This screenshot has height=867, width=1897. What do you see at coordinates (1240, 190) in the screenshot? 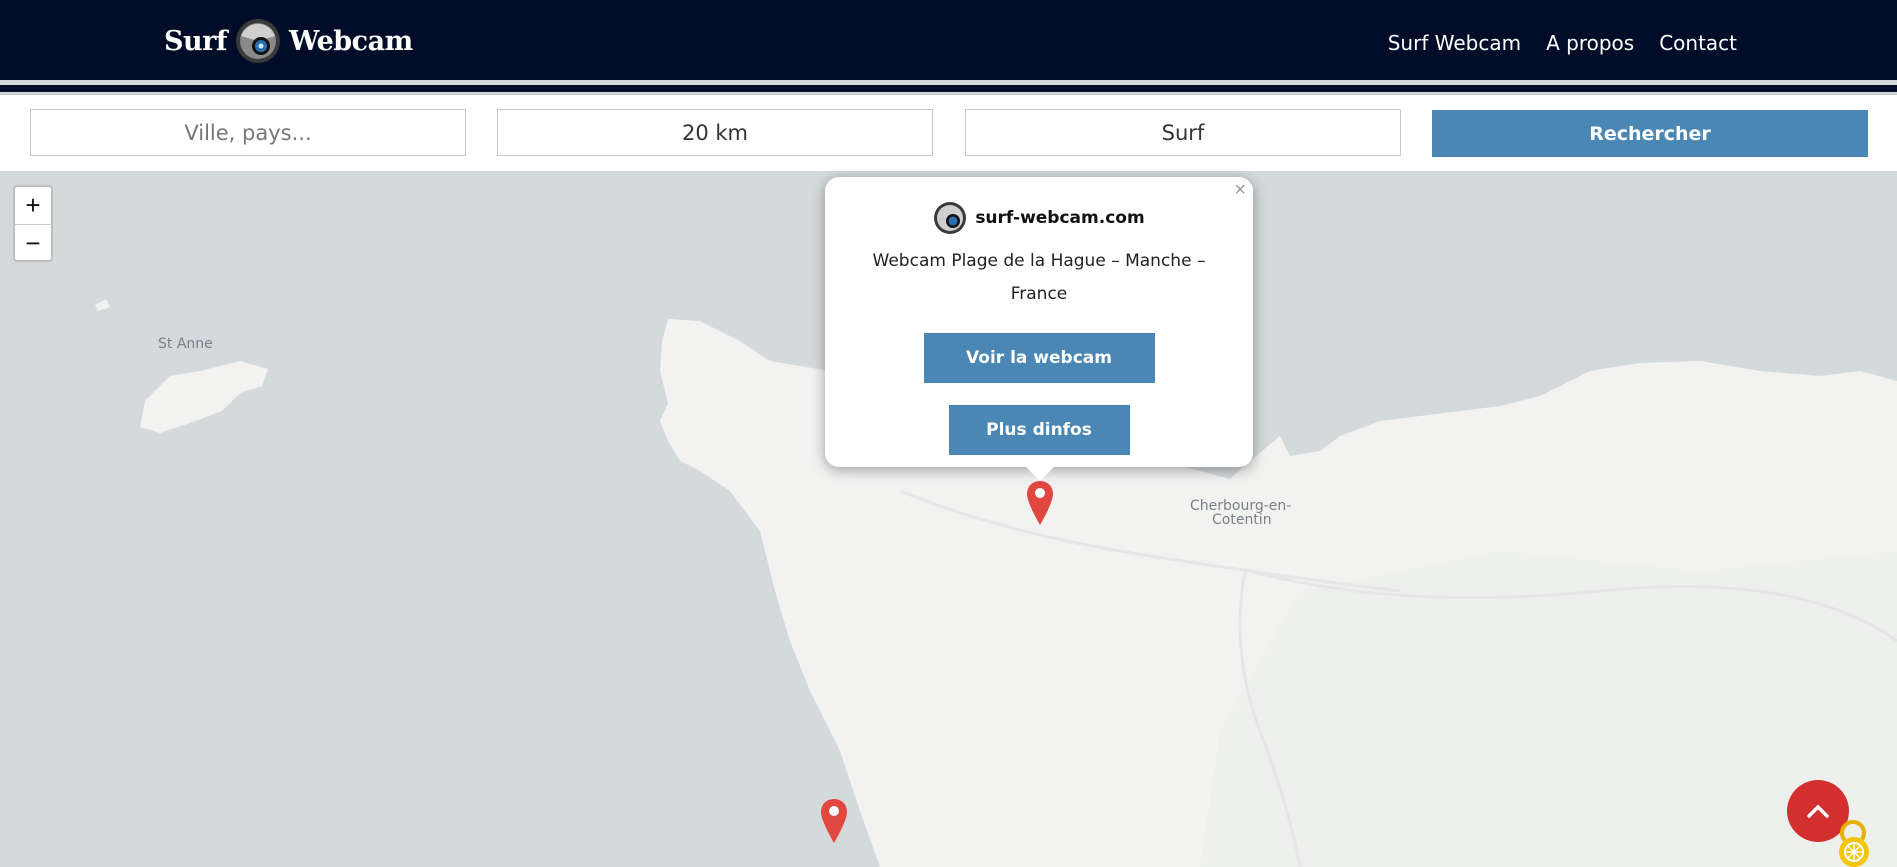
I see `popup-close-button: ×` at bounding box center [1240, 190].